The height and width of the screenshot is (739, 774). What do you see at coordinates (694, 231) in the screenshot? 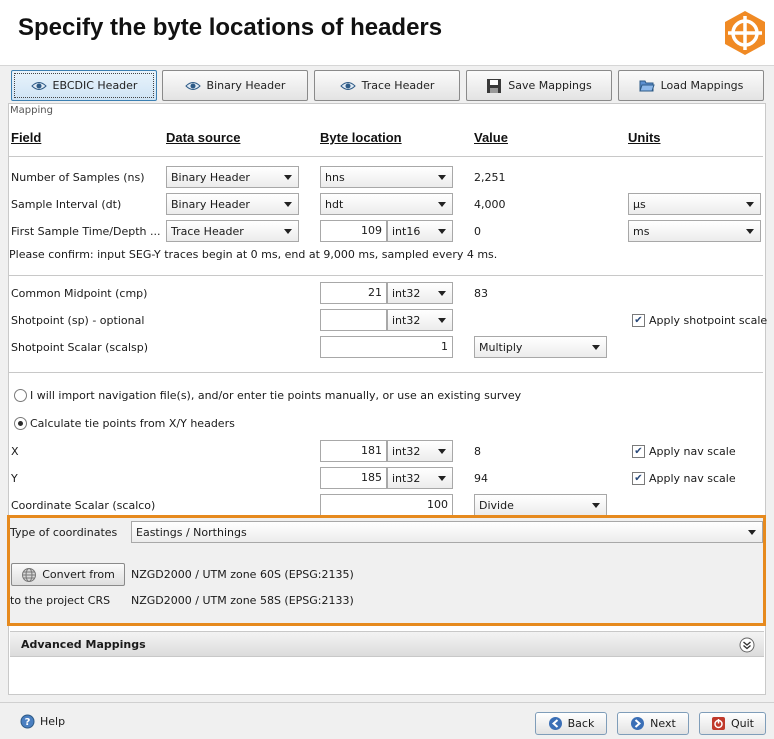
I see `first-sample-units-select: ms` at bounding box center [694, 231].